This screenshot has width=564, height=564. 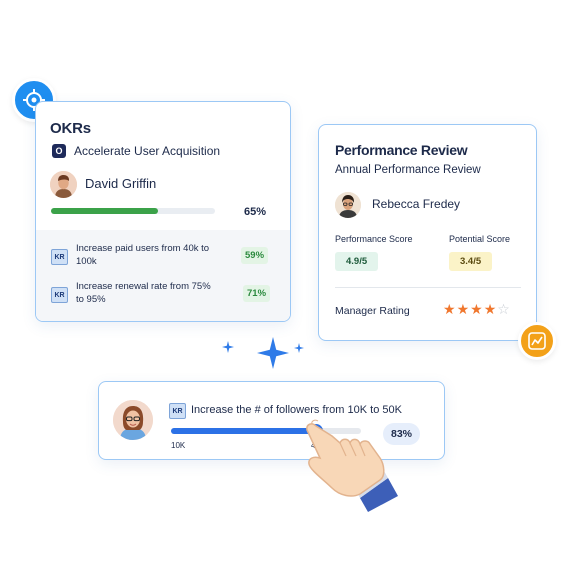 What do you see at coordinates (255, 255) in the screenshot?
I see `key-result-pct: 59%` at bounding box center [255, 255].